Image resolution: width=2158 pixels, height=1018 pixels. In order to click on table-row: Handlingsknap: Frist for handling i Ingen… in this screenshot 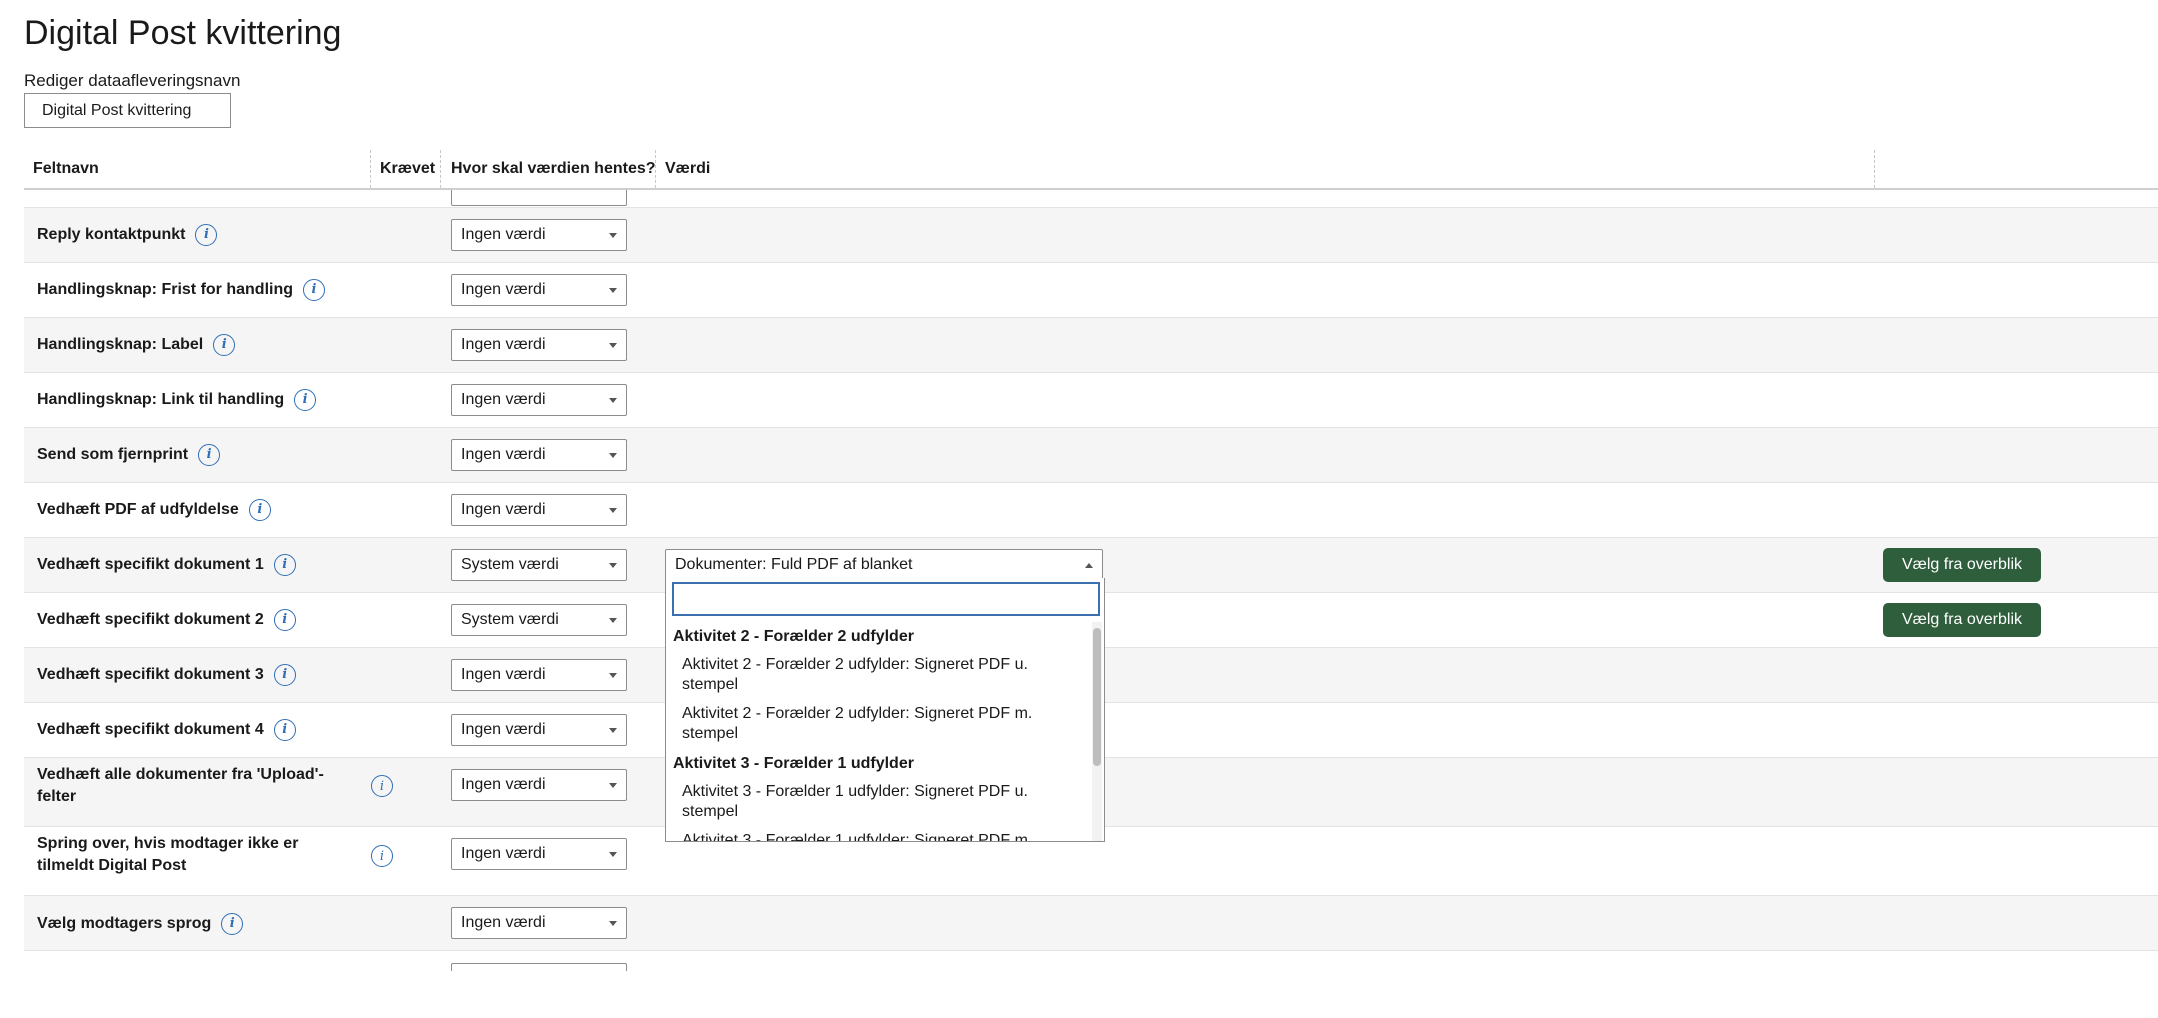, I will do `click(1091, 290)`.